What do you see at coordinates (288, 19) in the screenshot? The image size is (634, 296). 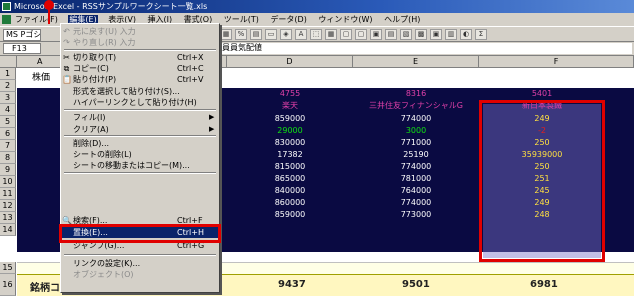 I see `menu-data: データ(D)` at bounding box center [288, 19].